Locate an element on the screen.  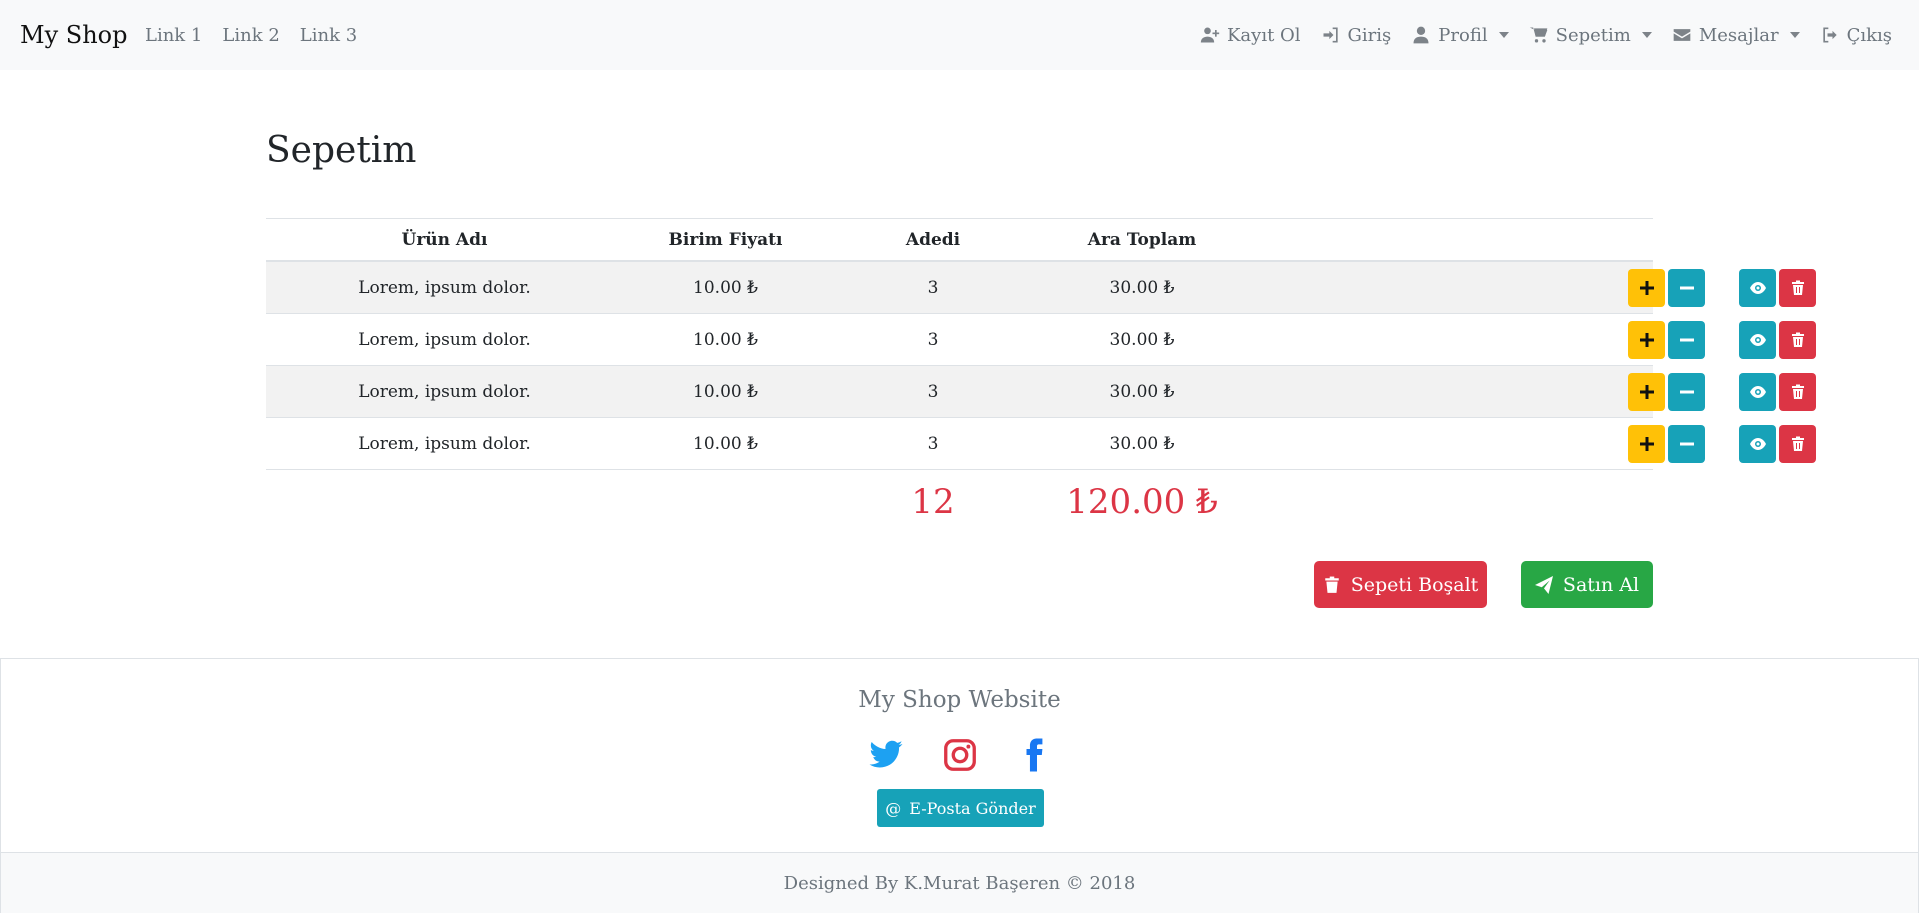
chevron-down-icon is located at coordinates (1794, 35).